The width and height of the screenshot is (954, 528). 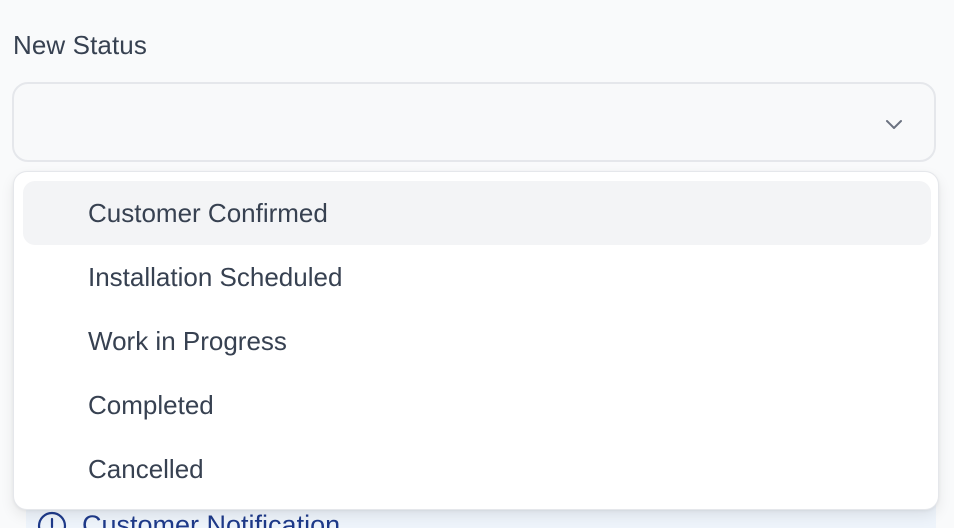 What do you see at coordinates (208, 213) in the screenshot?
I see `option-label: Customer Confirmed` at bounding box center [208, 213].